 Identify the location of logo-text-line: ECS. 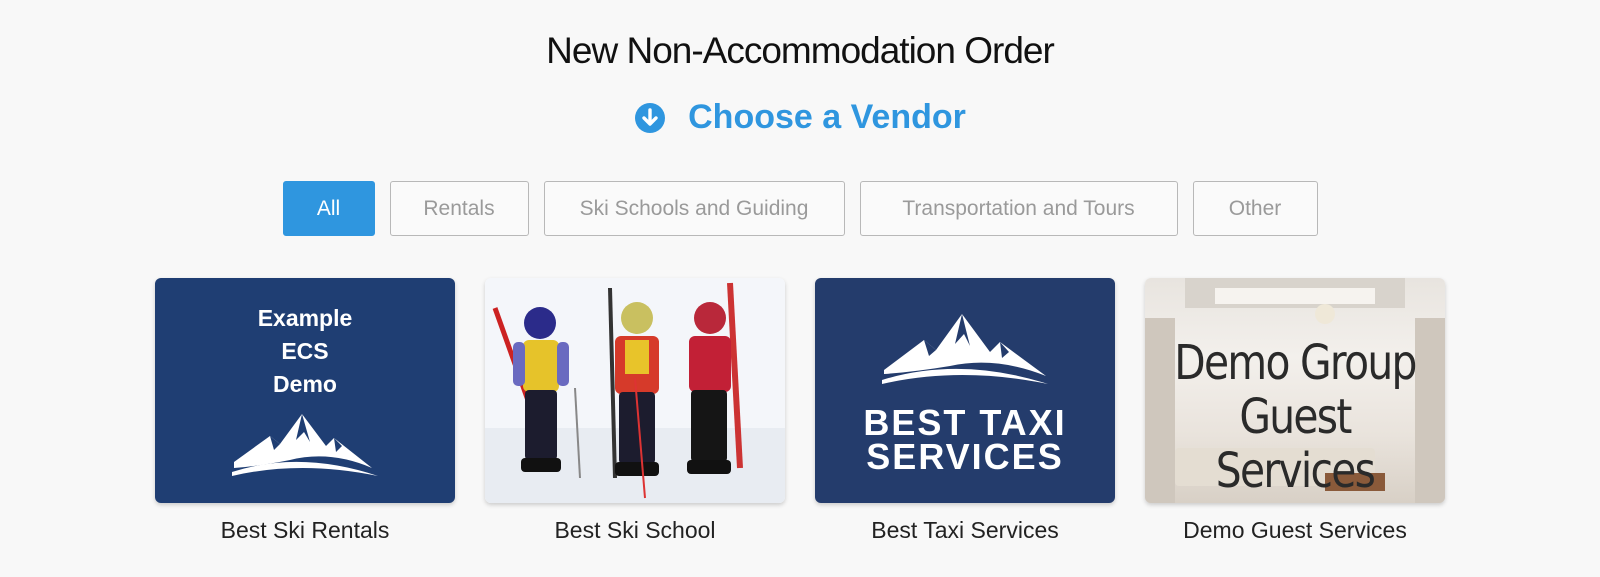
(305, 351).